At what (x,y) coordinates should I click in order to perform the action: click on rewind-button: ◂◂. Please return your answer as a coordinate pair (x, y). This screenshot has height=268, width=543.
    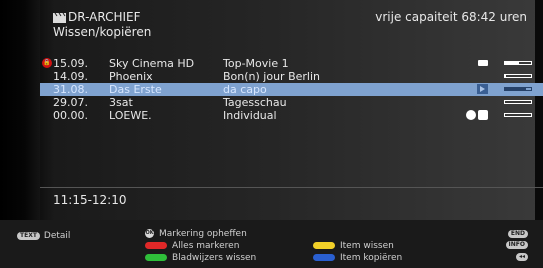
    Looking at the image, I should click on (521, 257).